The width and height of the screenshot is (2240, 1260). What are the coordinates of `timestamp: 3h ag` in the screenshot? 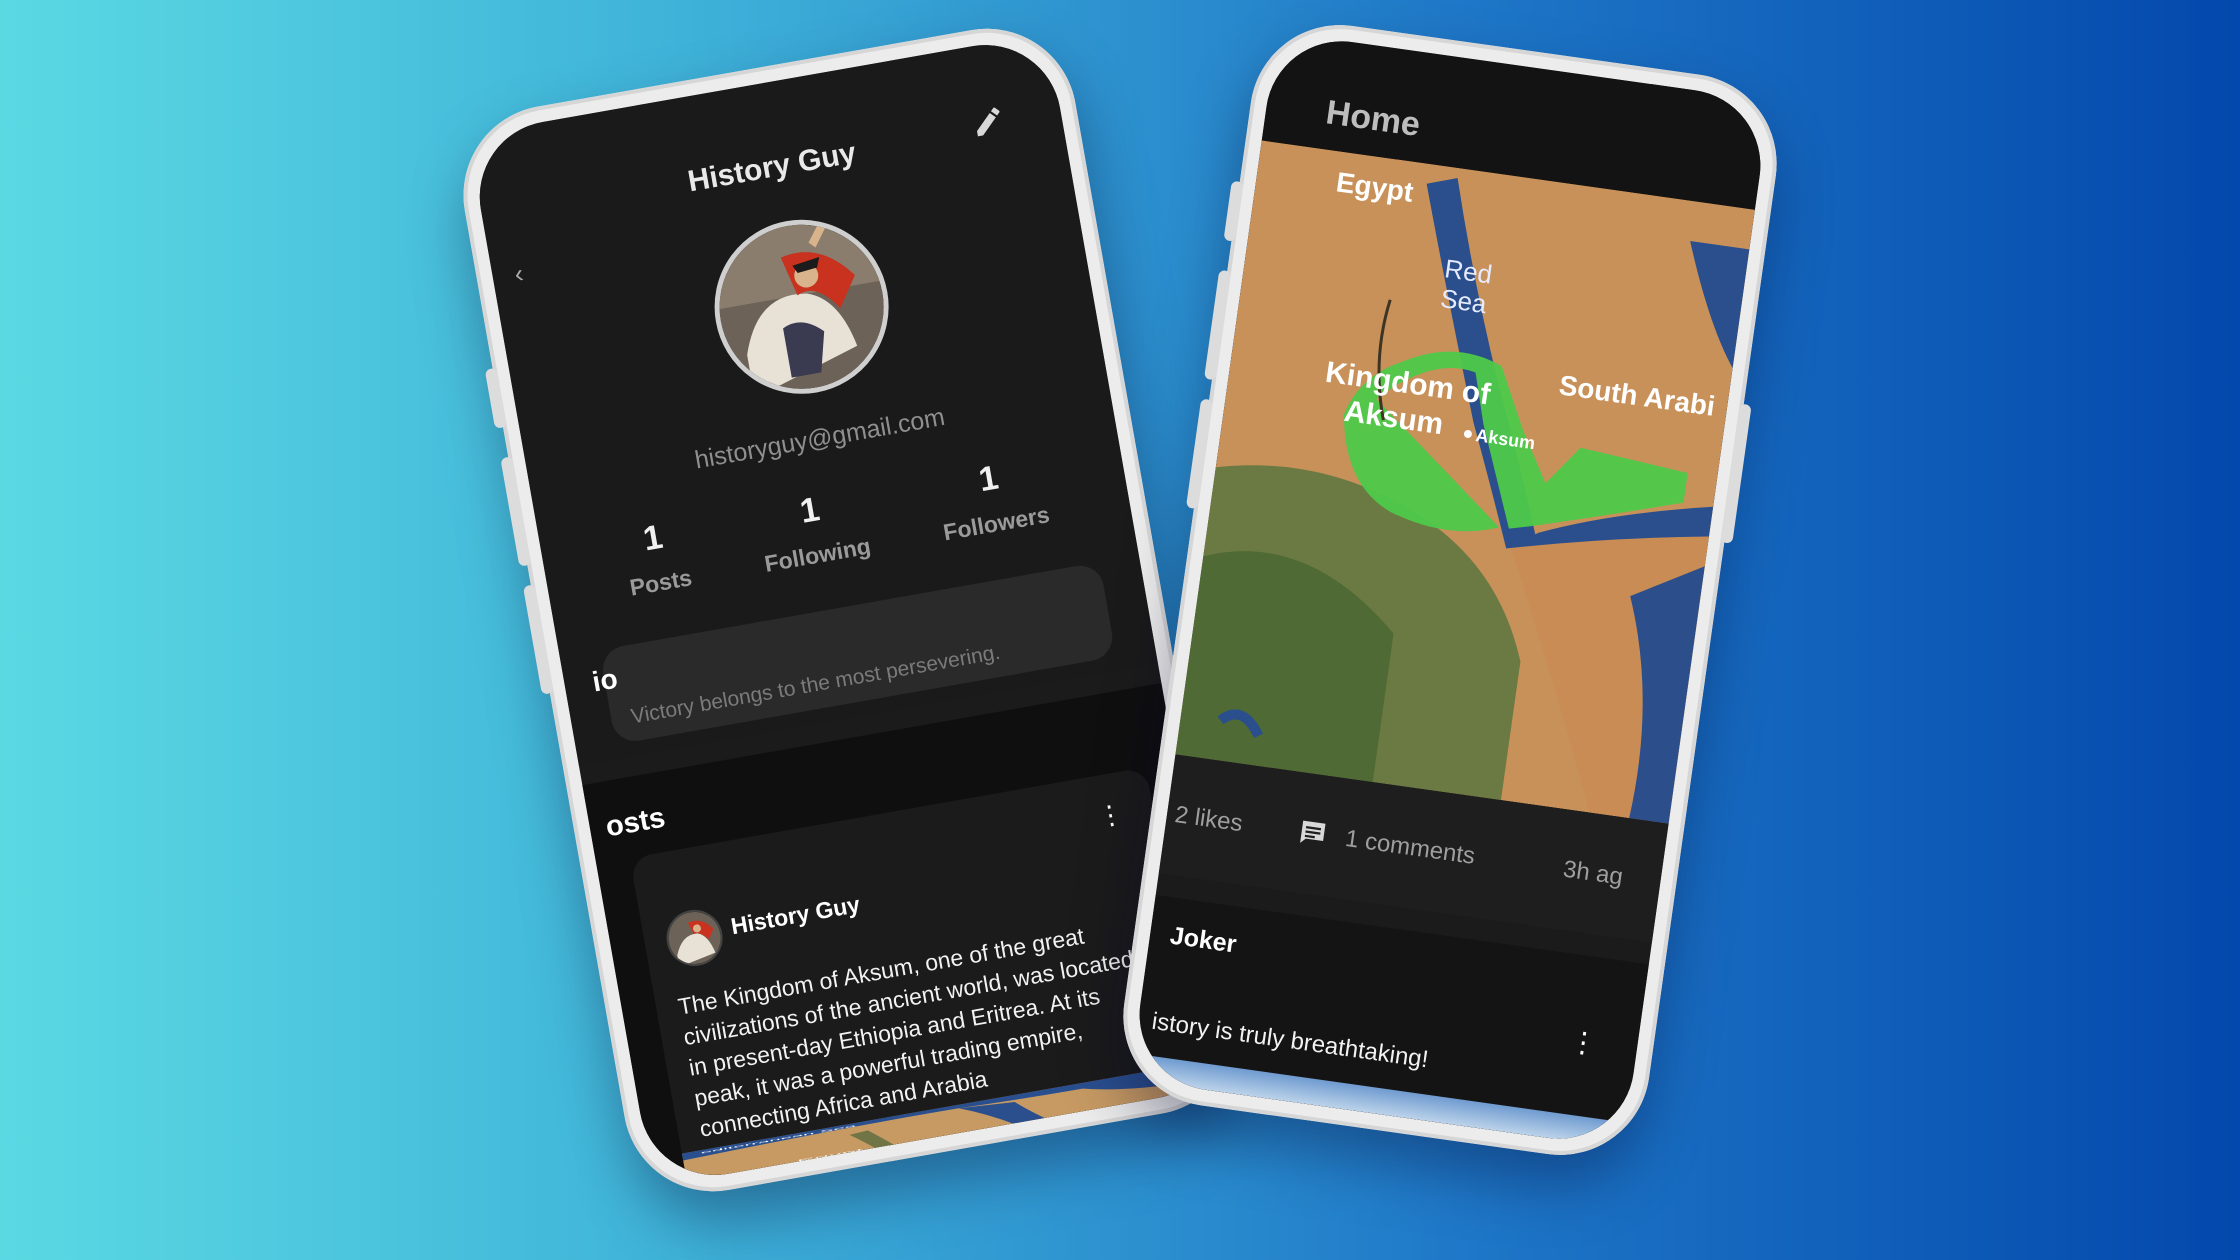 It's located at (1593, 873).